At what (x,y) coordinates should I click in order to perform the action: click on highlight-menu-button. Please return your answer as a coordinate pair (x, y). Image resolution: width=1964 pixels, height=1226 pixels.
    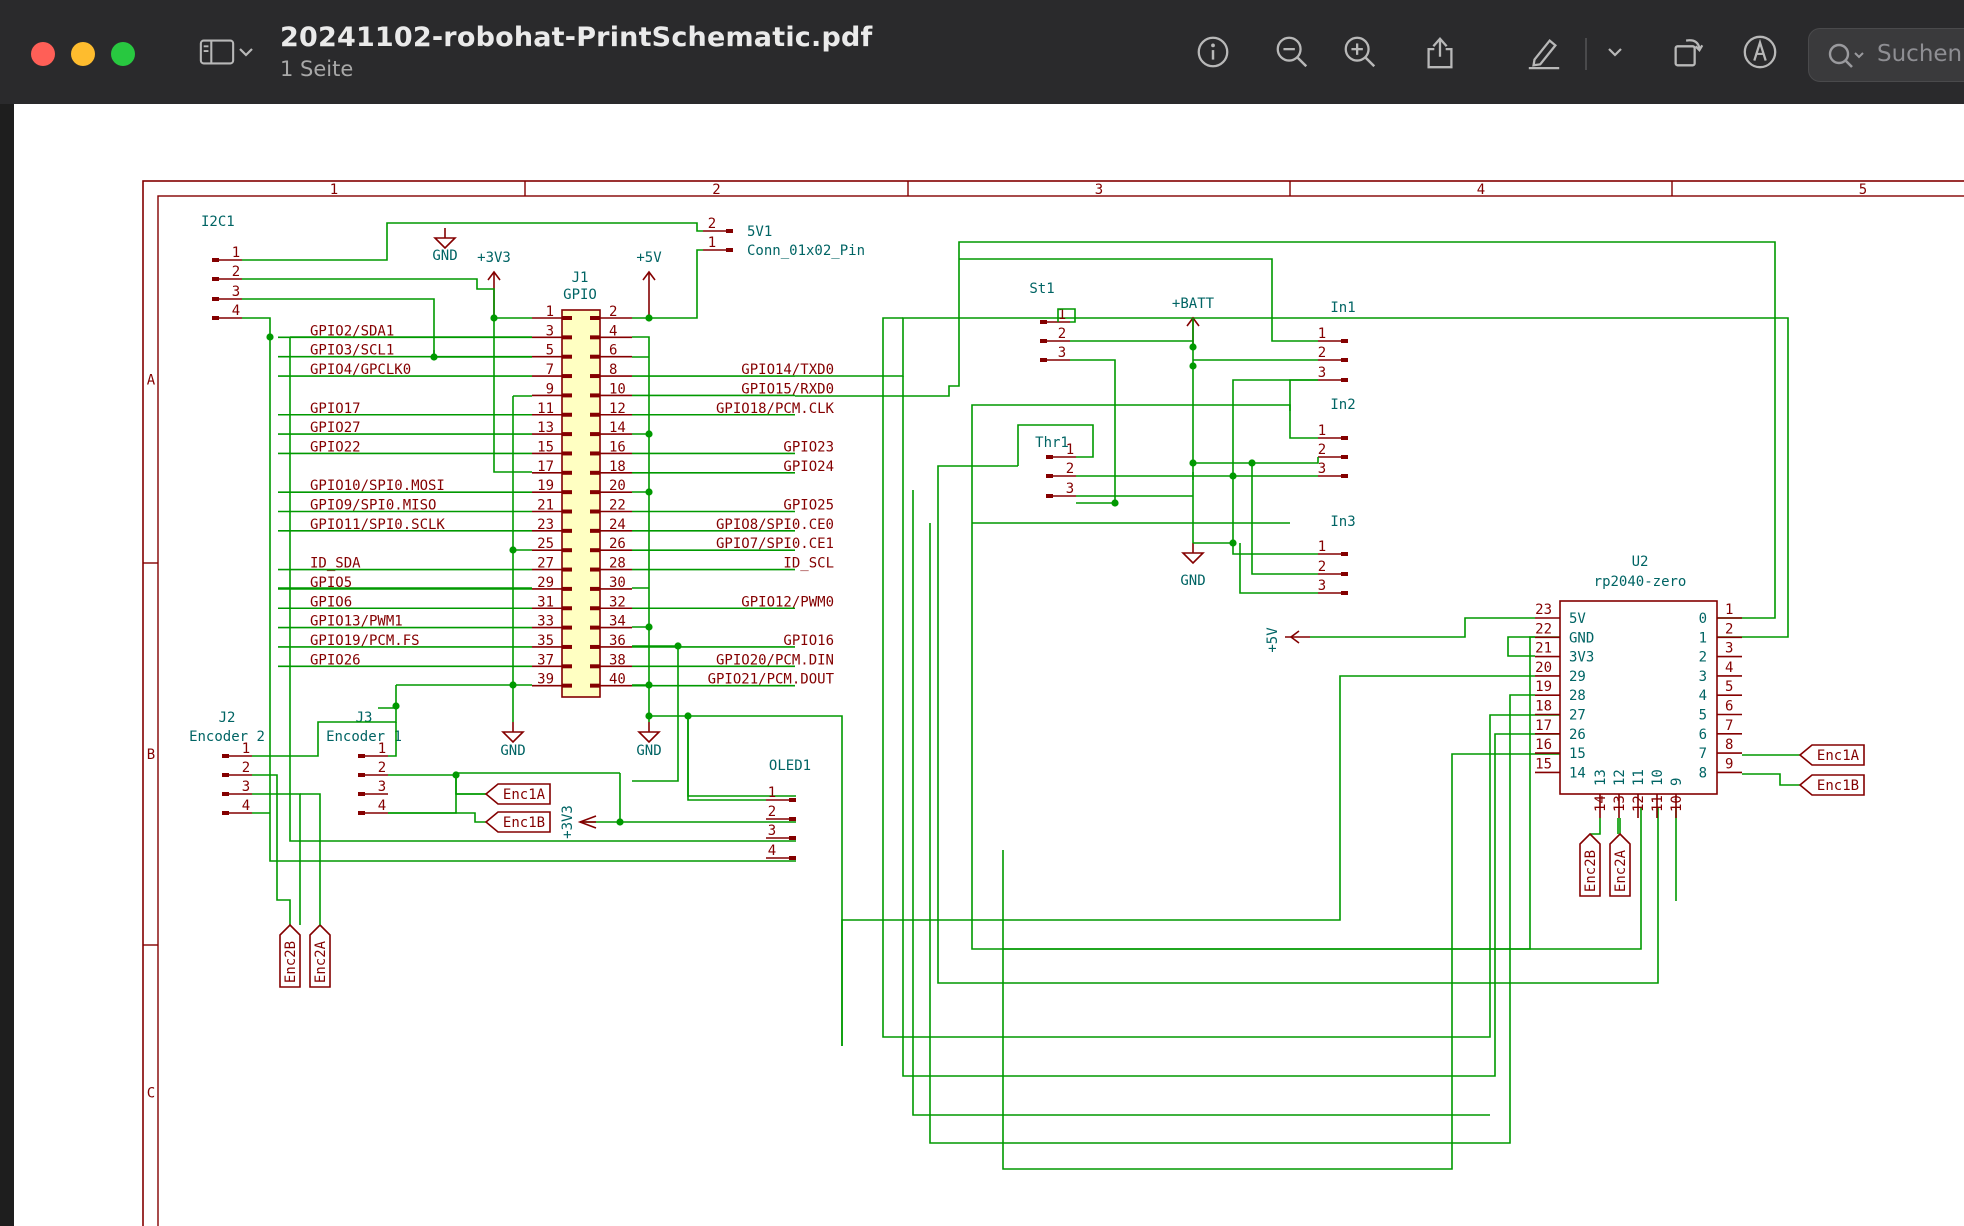
    Looking at the image, I should click on (1615, 52).